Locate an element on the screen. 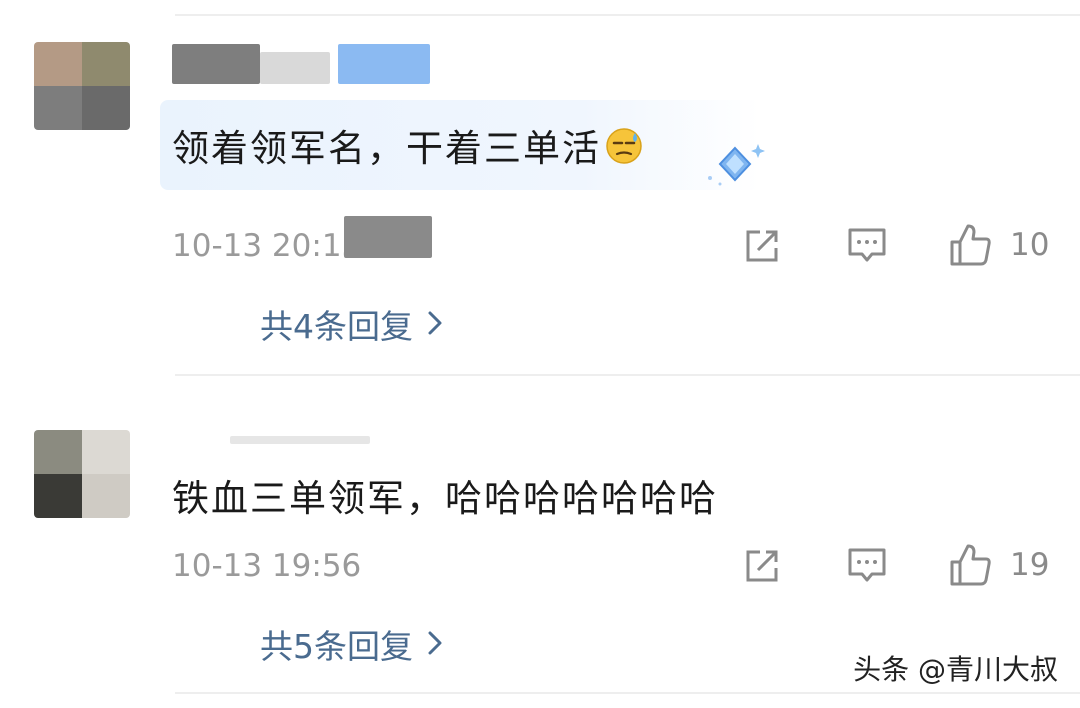 The width and height of the screenshot is (1080, 708). view-replies-link: 共4条回复 is located at coordinates (351, 324).